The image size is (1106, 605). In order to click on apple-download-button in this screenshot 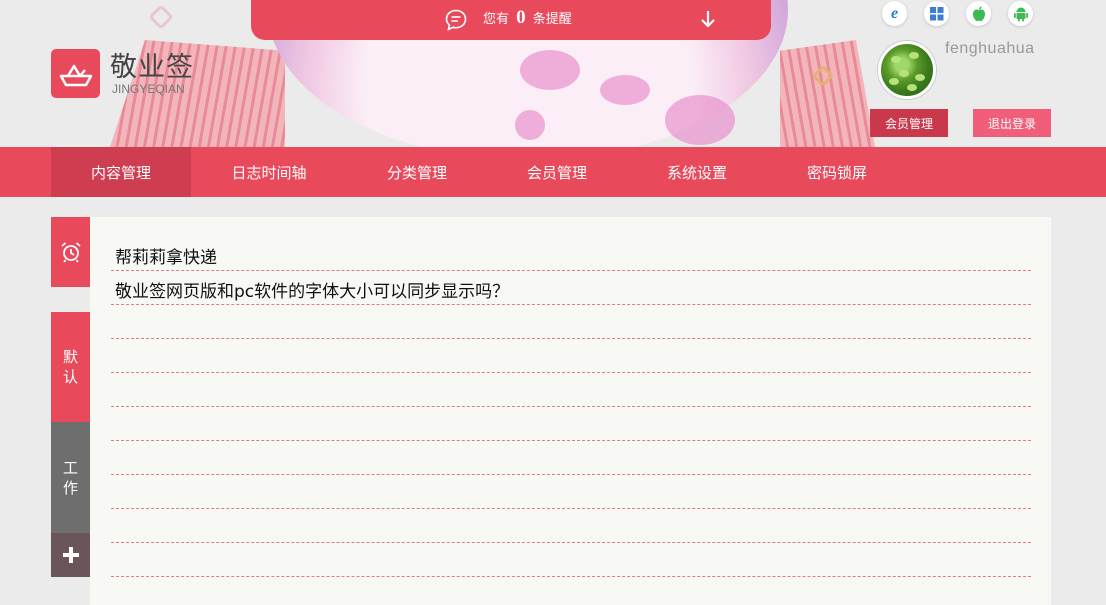, I will do `click(978, 13)`.